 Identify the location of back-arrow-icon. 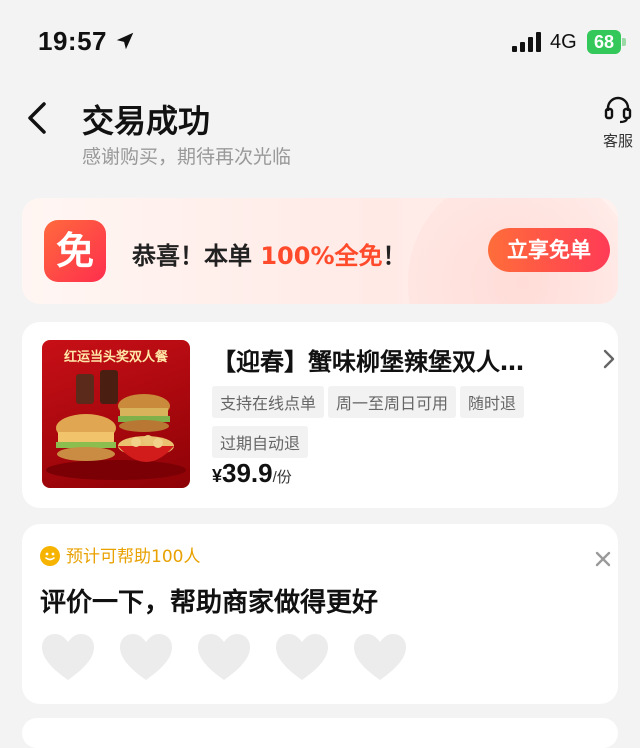
(37, 118).